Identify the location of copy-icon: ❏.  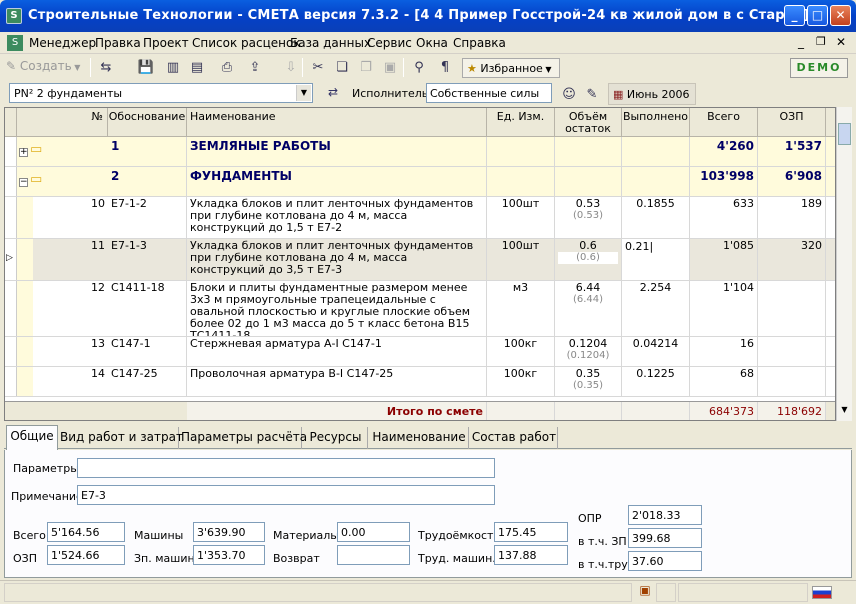
(342, 68).